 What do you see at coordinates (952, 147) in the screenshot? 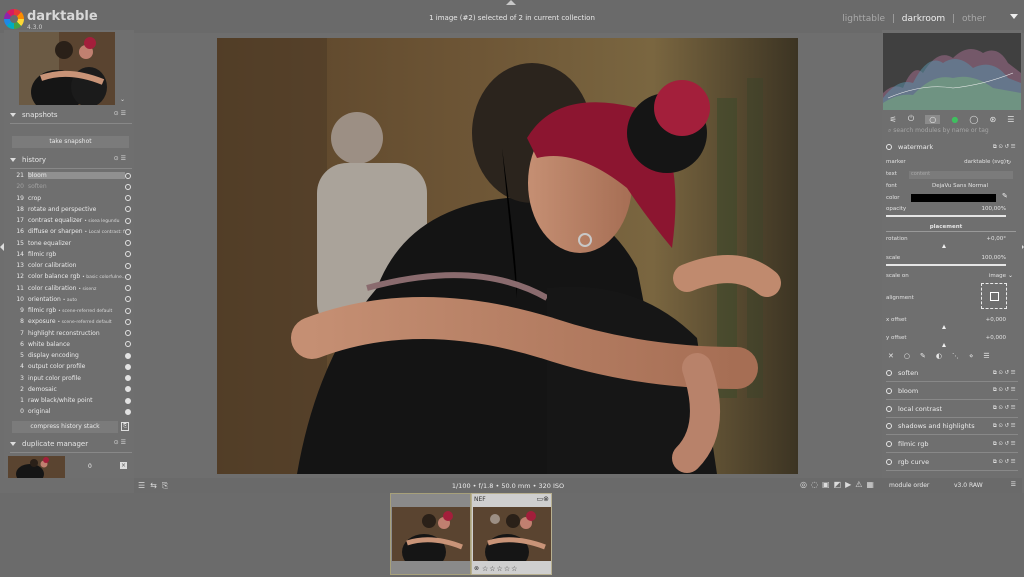
I see `watermark-module-header: watermark ⧉⊙↺☰` at bounding box center [952, 147].